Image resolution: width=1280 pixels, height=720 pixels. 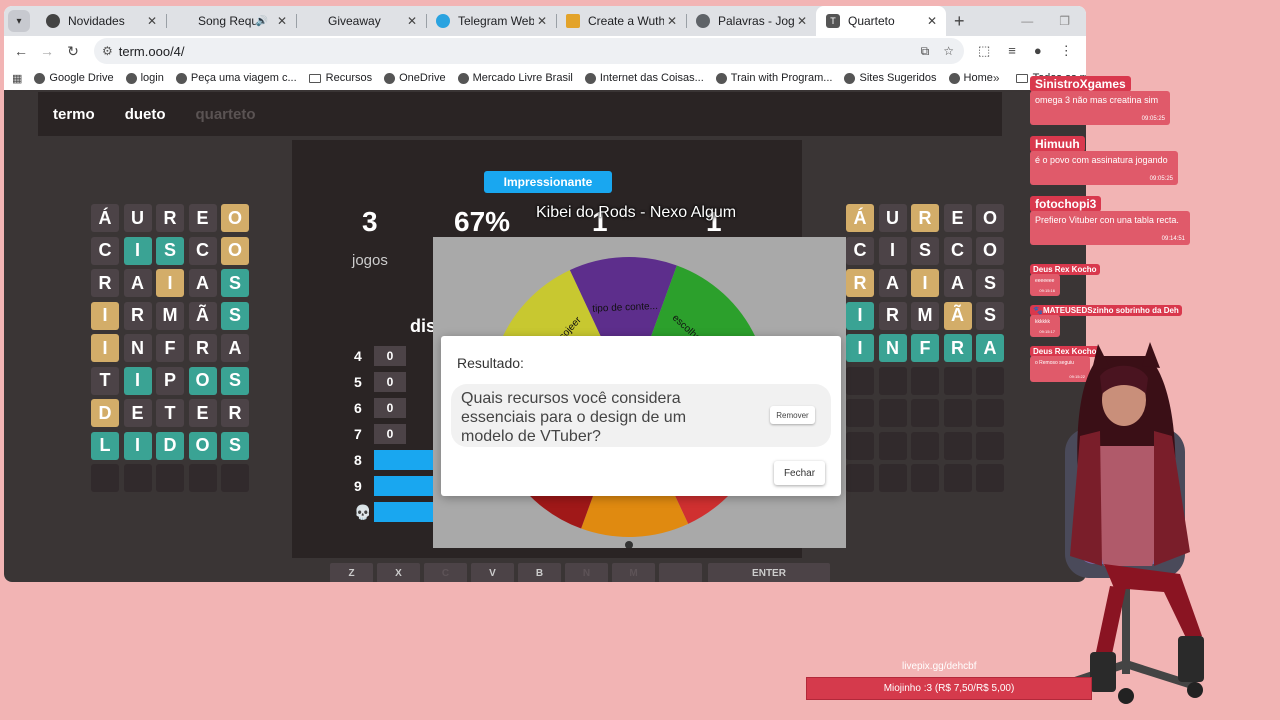 What do you see at coordinates (1107, 220) in the screenshot?
I see `chat-text: Prefiero Vituber con una tabla recta.` at bounding box center [1107, 220].